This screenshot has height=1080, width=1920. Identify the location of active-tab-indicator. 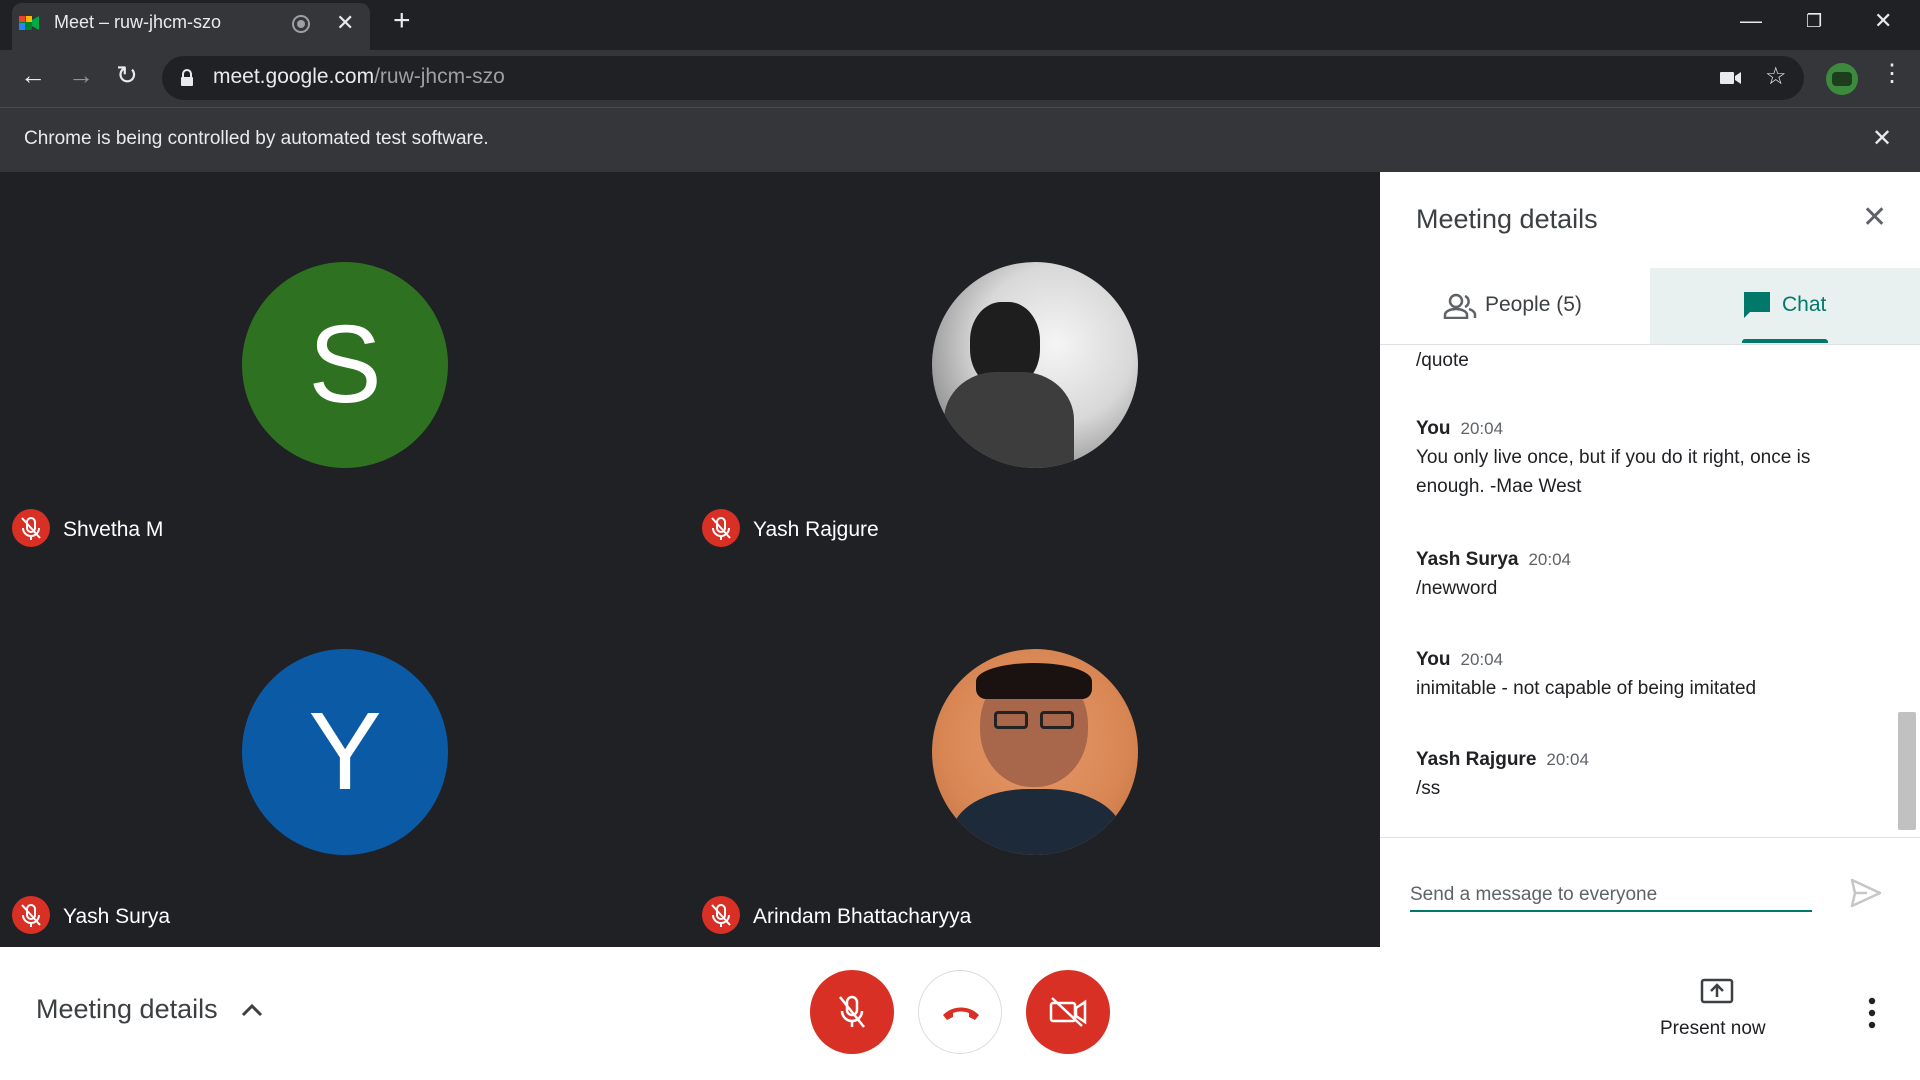
(1785, 341).